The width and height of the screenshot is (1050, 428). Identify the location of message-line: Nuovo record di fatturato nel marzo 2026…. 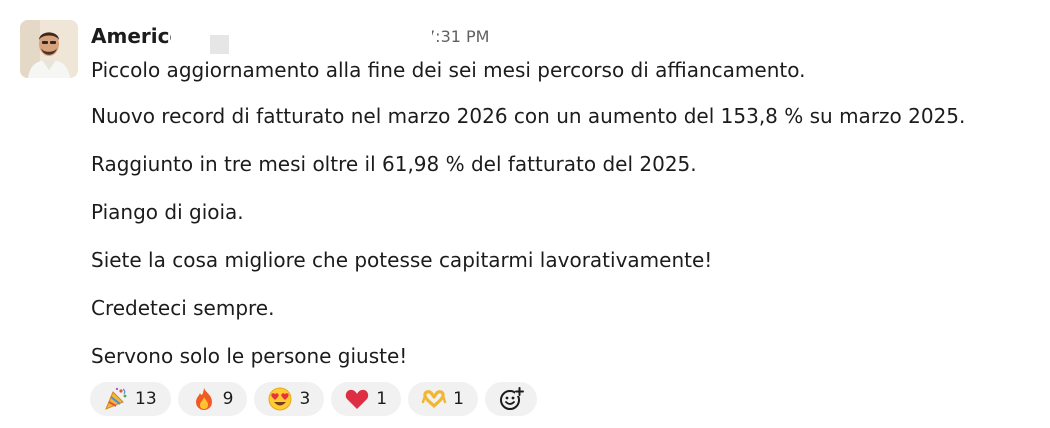
(528, 116).